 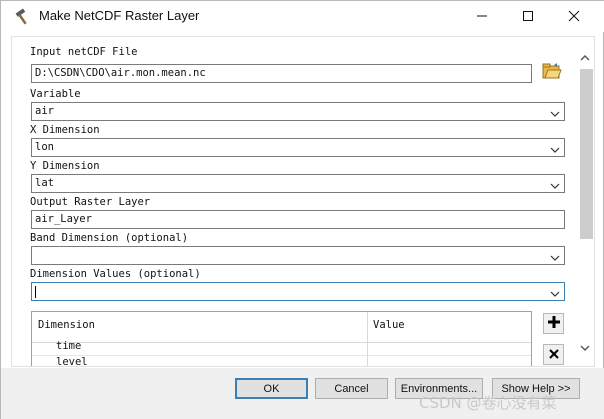 I want to click on input-file-label: Input netCDF File, so click(x=84, y=52).